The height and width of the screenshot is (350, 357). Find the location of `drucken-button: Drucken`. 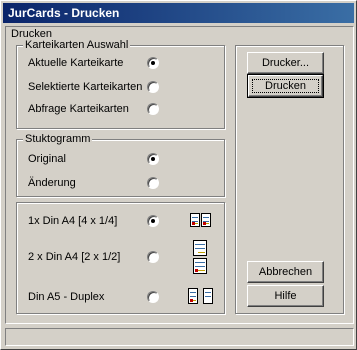

drucken-button: Drucken is located at coordinates (285, 86).